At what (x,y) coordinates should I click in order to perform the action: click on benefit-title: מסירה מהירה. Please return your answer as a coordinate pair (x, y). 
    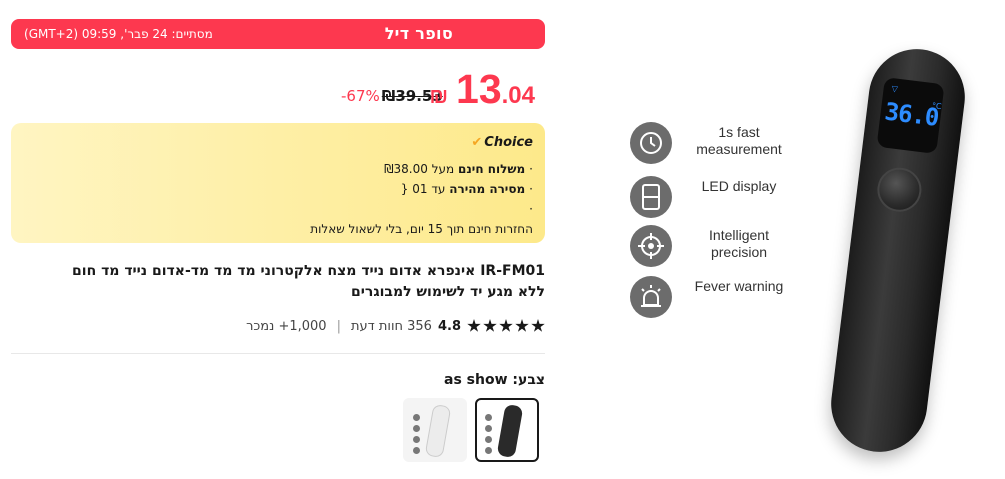
    Looking at the image, I should click on (487, 189).